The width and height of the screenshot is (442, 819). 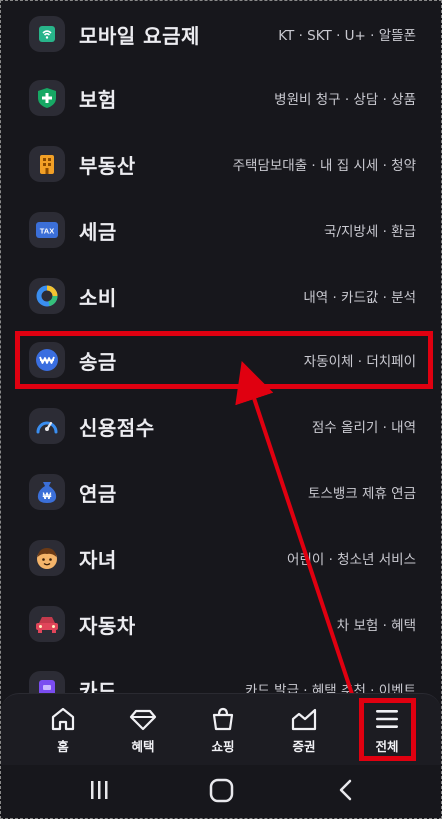 I want to click on home-icon, so click(x=63, y=719).